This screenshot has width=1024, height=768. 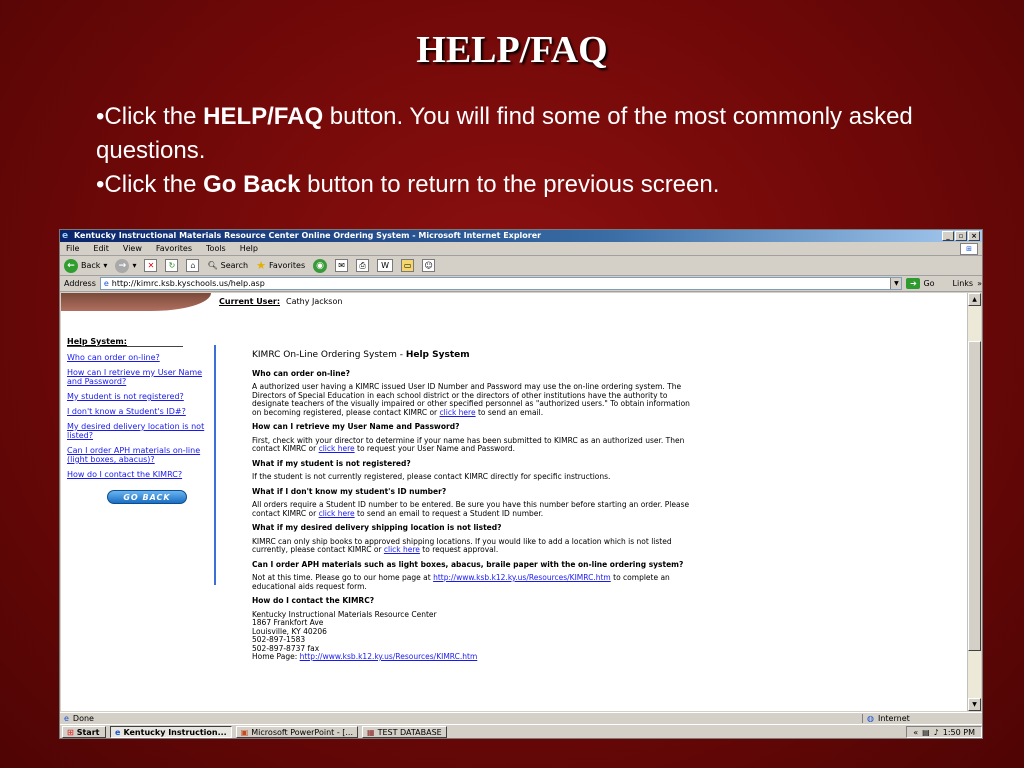 What do you see at coordinates (249, 248) in the screenshot?
I see `menu-help: Help` at bounding box center [249, 248].